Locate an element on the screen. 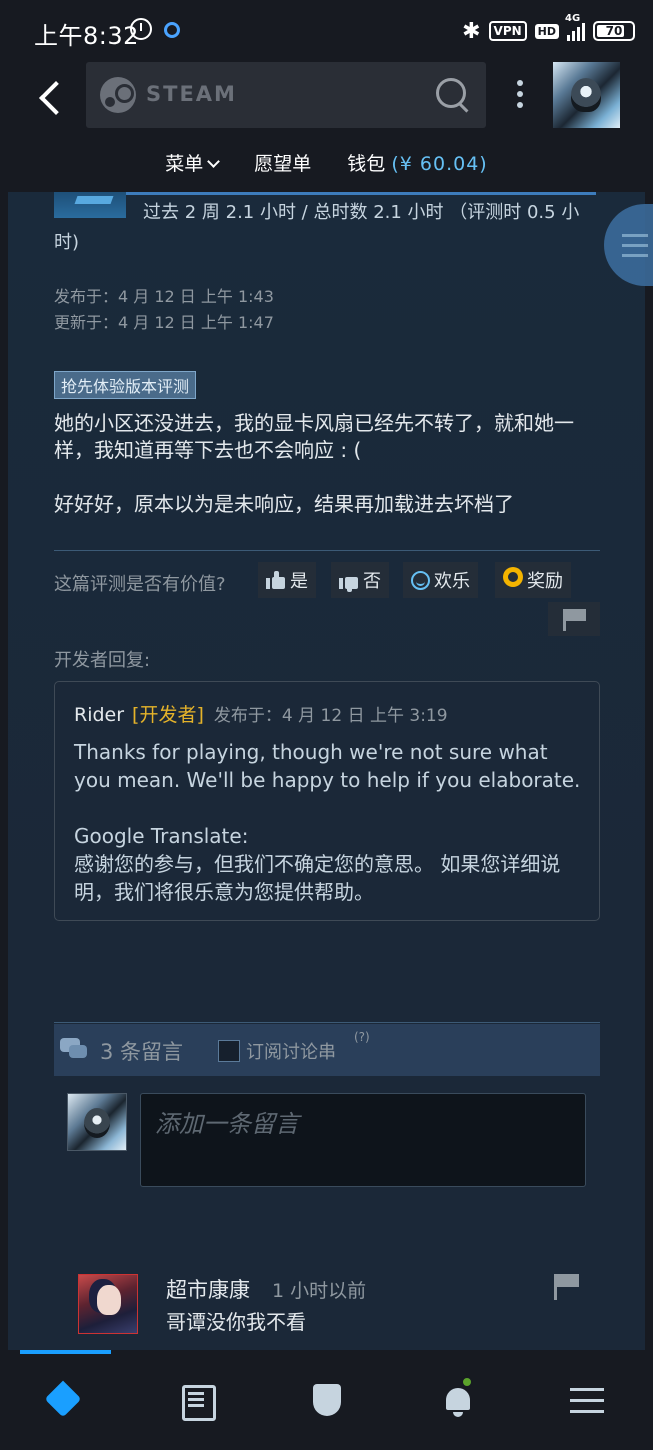 This screenshot has height=1450, width=653. wallet-label: 钱包 is located at coordinates (366, 163).